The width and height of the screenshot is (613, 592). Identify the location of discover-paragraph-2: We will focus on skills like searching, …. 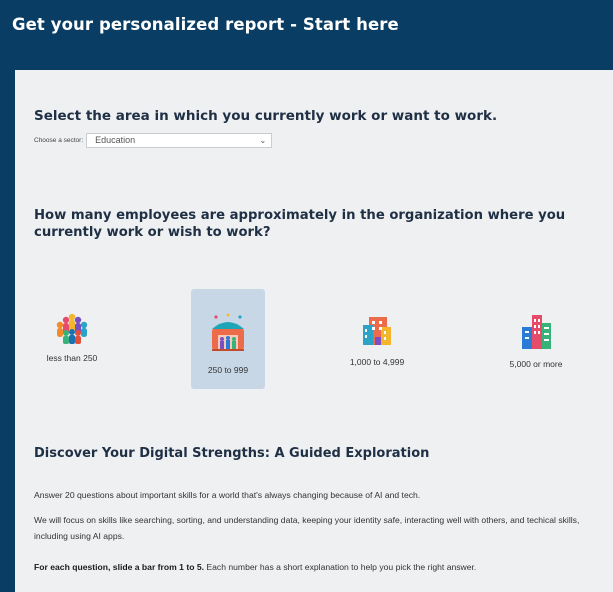
(307, 528).